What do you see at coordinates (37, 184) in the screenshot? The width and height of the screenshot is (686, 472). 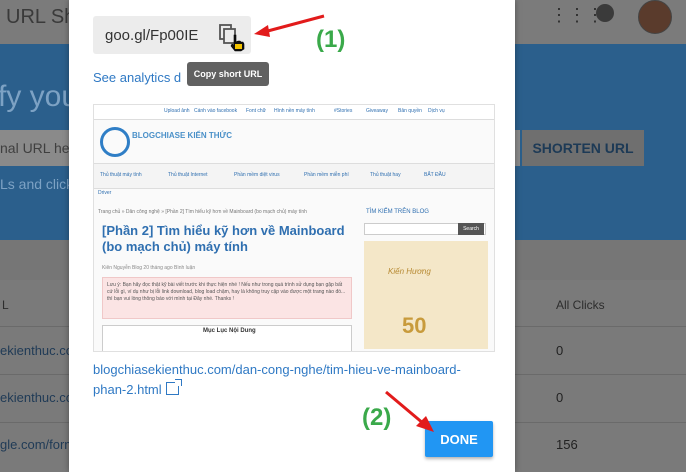 I see `hero-subtext: Ls and click` at bounding box center [37, 184].